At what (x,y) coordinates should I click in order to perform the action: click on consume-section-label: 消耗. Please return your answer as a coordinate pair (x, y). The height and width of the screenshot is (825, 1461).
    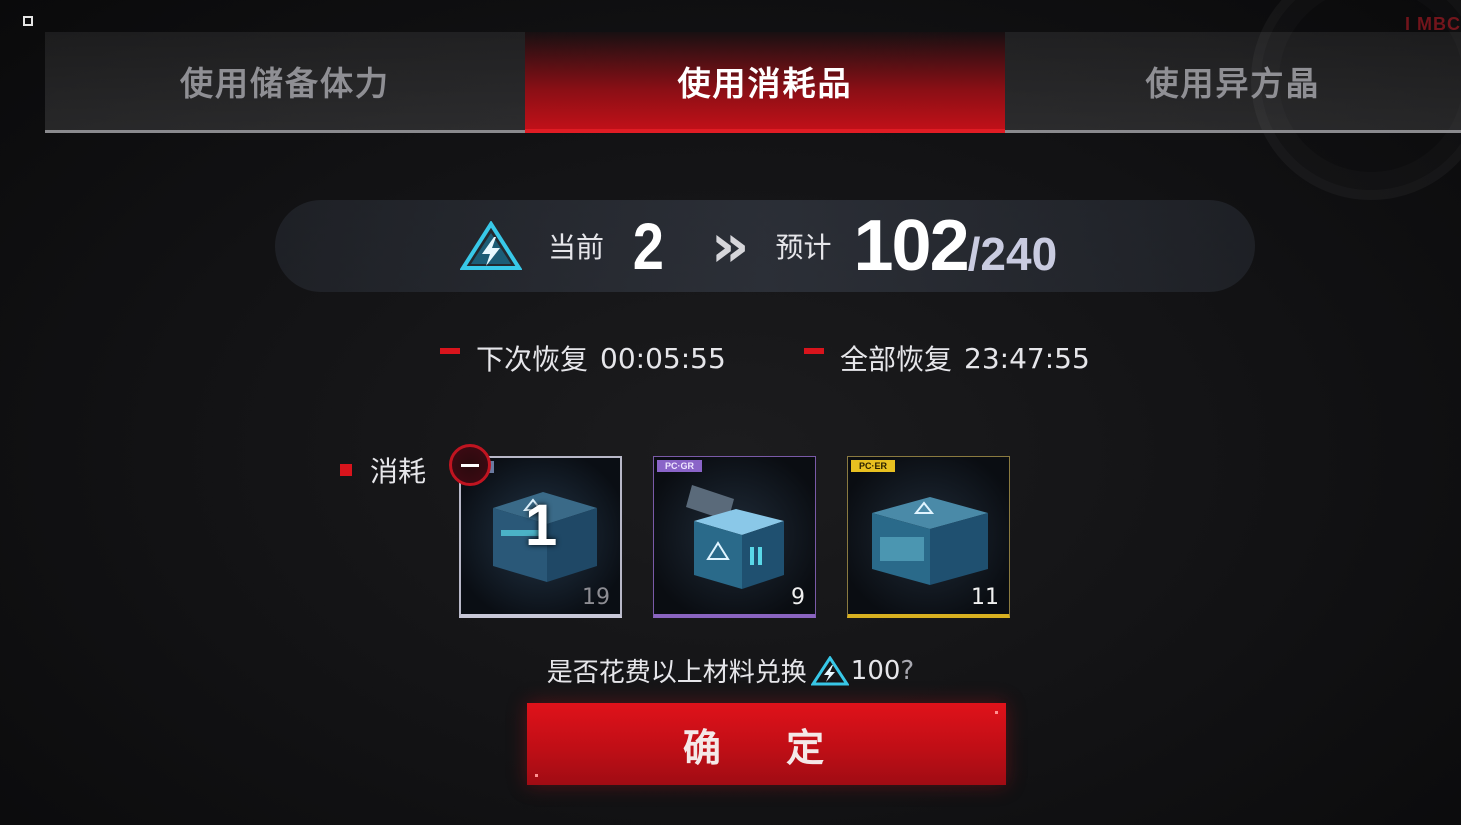
    Looking at the image, I should click on (383, 470).